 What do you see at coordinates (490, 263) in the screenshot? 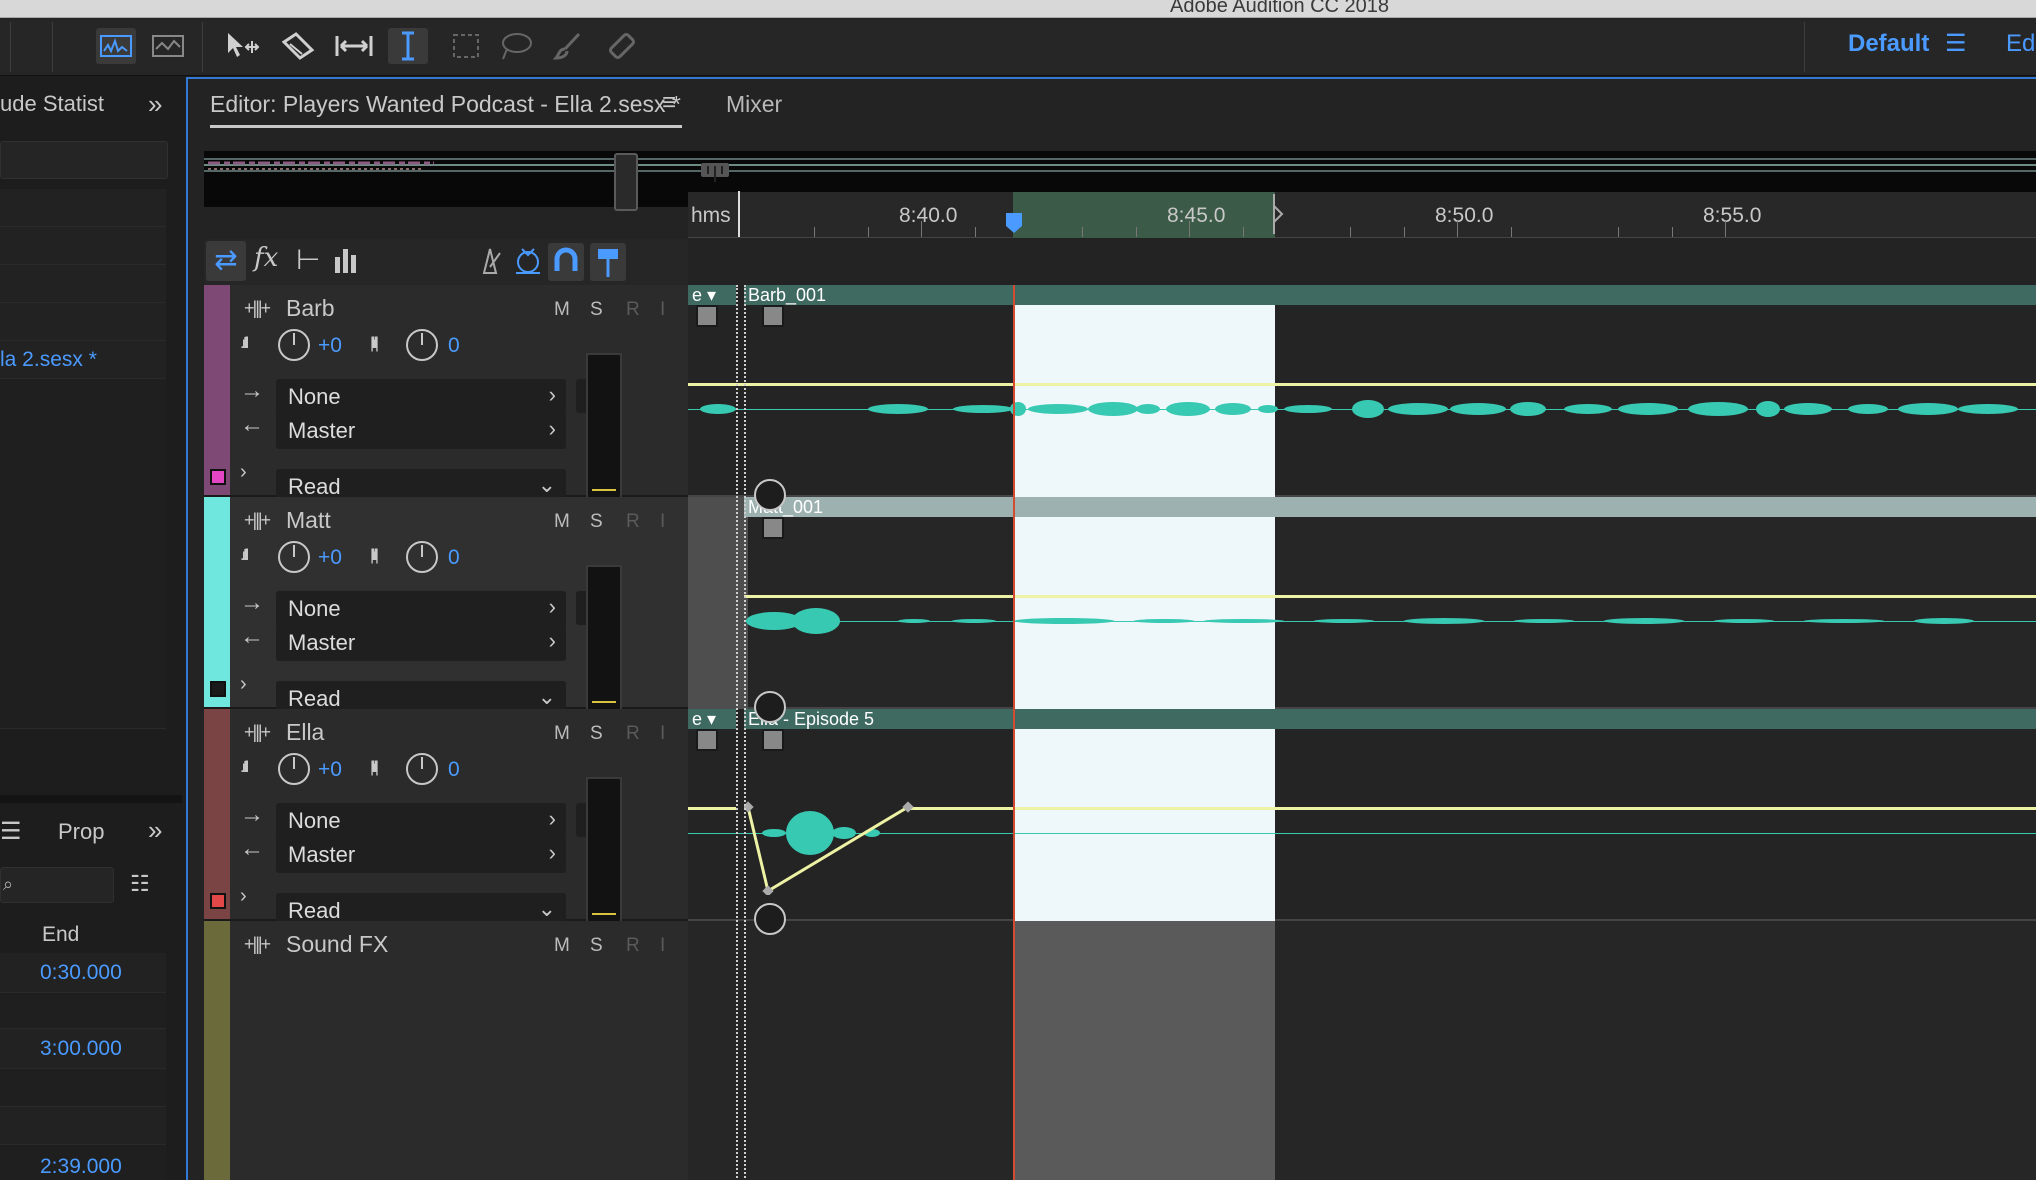
I see `metronome-icon` at bounding box center [490, 263].